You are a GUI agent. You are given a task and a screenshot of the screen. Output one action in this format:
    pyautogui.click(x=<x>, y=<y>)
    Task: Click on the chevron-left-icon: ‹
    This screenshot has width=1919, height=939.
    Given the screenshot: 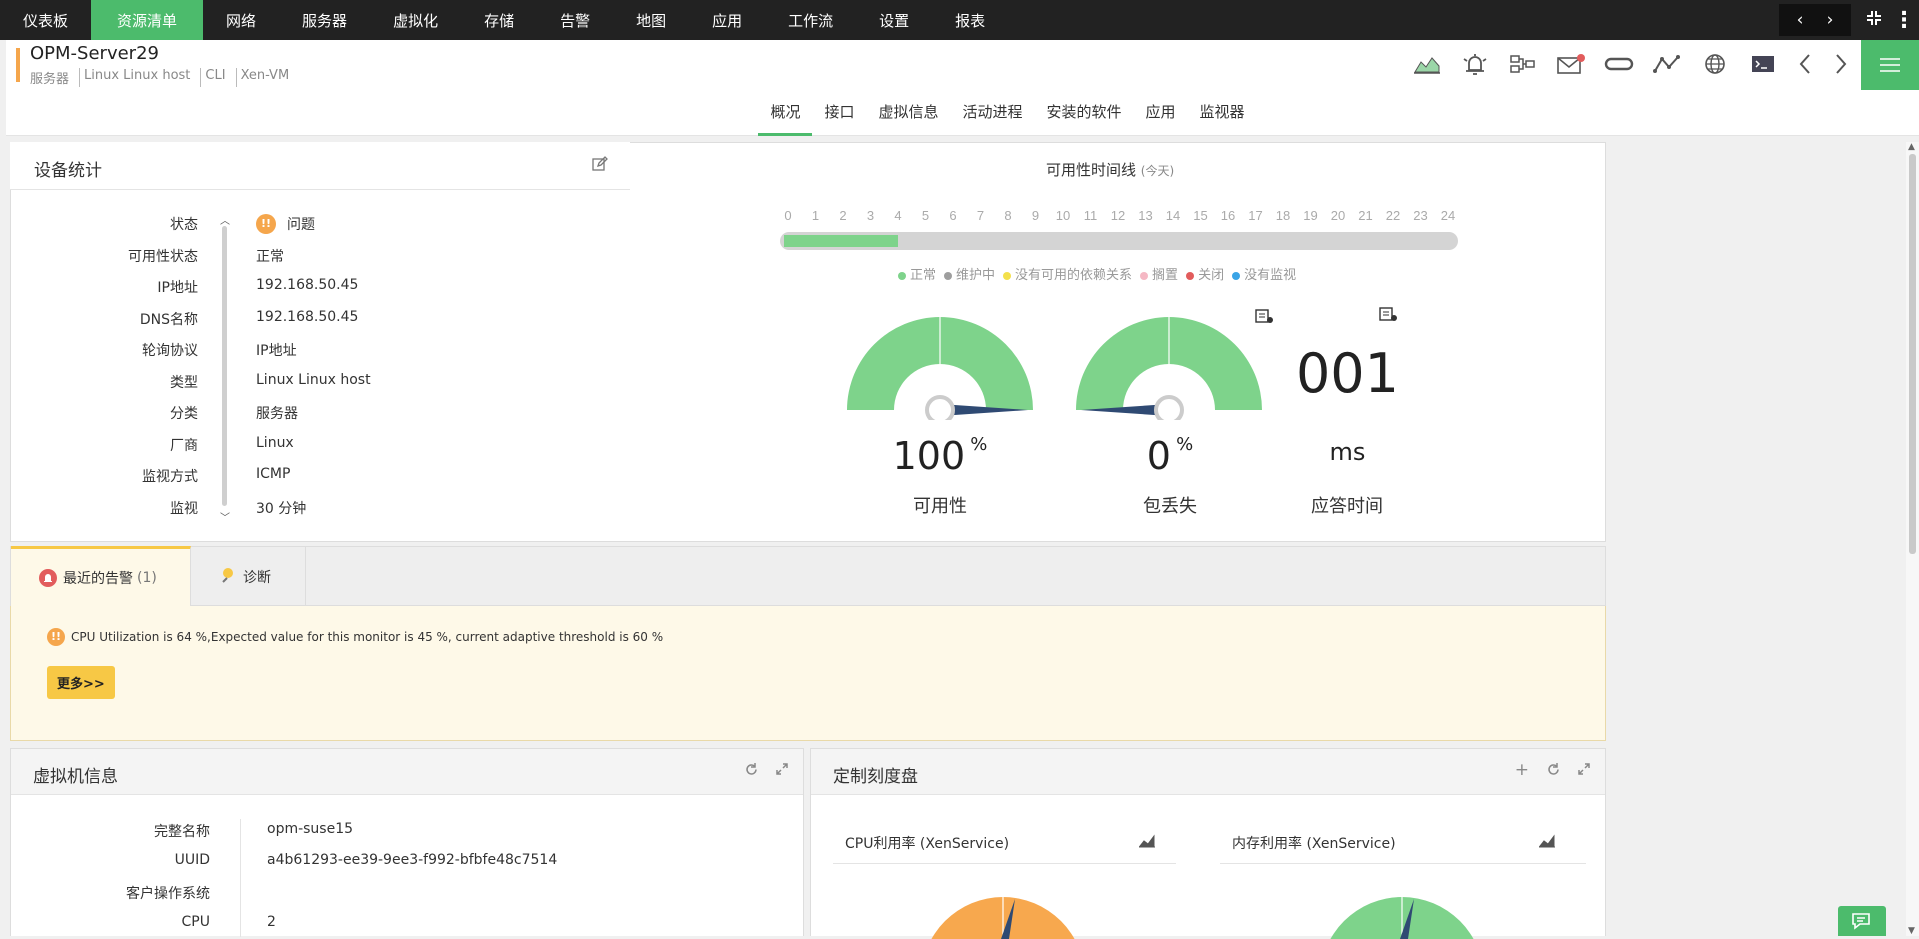 What is the action you would take?
    pyautogui.click(x=1800, y=20)
    